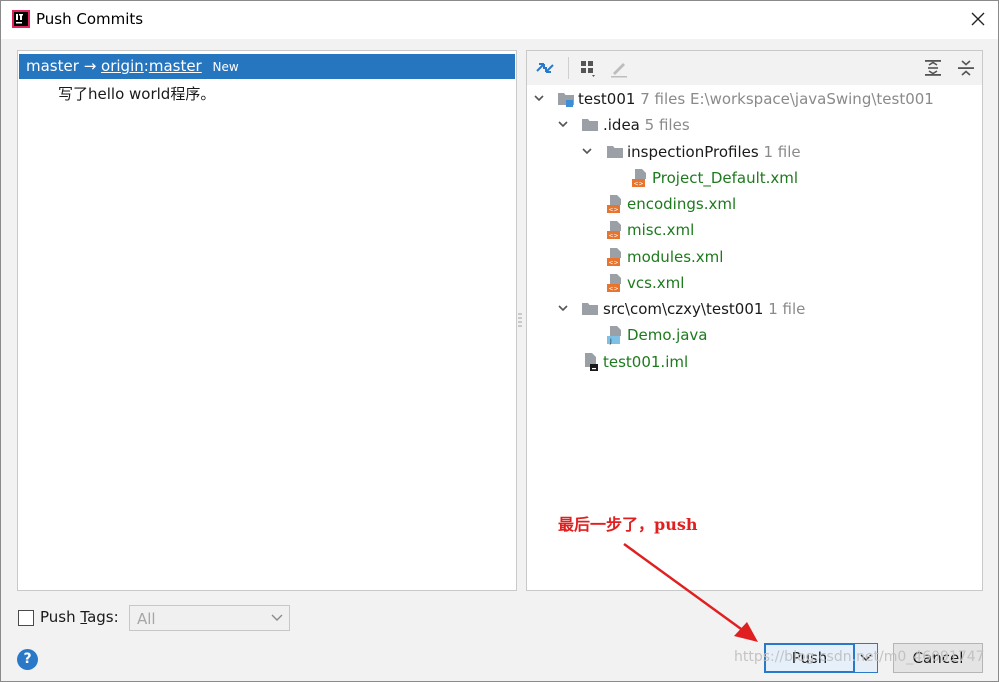 This screenshot has height=682, width=999. Describe the element at coordinates (661, 230) in the screenshot. I see `tree-node-label: misc.xml` at that location.